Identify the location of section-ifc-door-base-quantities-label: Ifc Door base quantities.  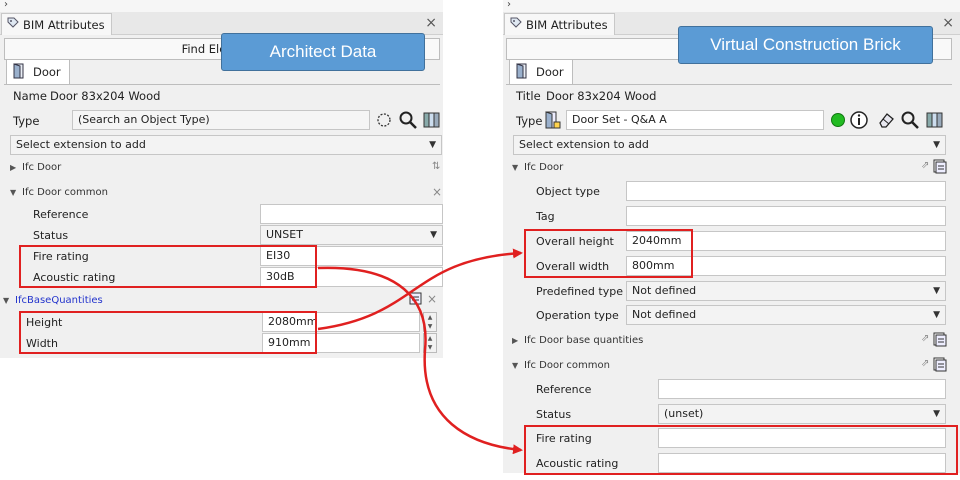
(584, 340).